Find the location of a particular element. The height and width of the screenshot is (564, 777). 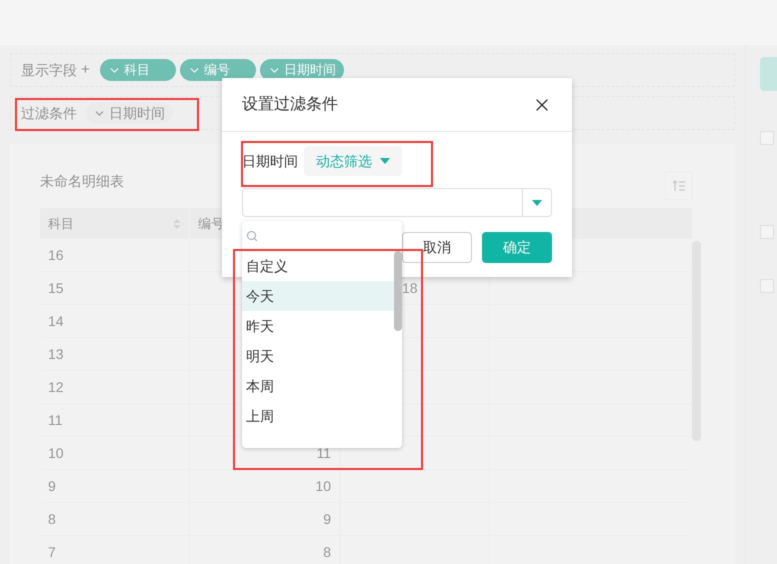

table-cell-text: 13 is located at coordinates (56, 354).